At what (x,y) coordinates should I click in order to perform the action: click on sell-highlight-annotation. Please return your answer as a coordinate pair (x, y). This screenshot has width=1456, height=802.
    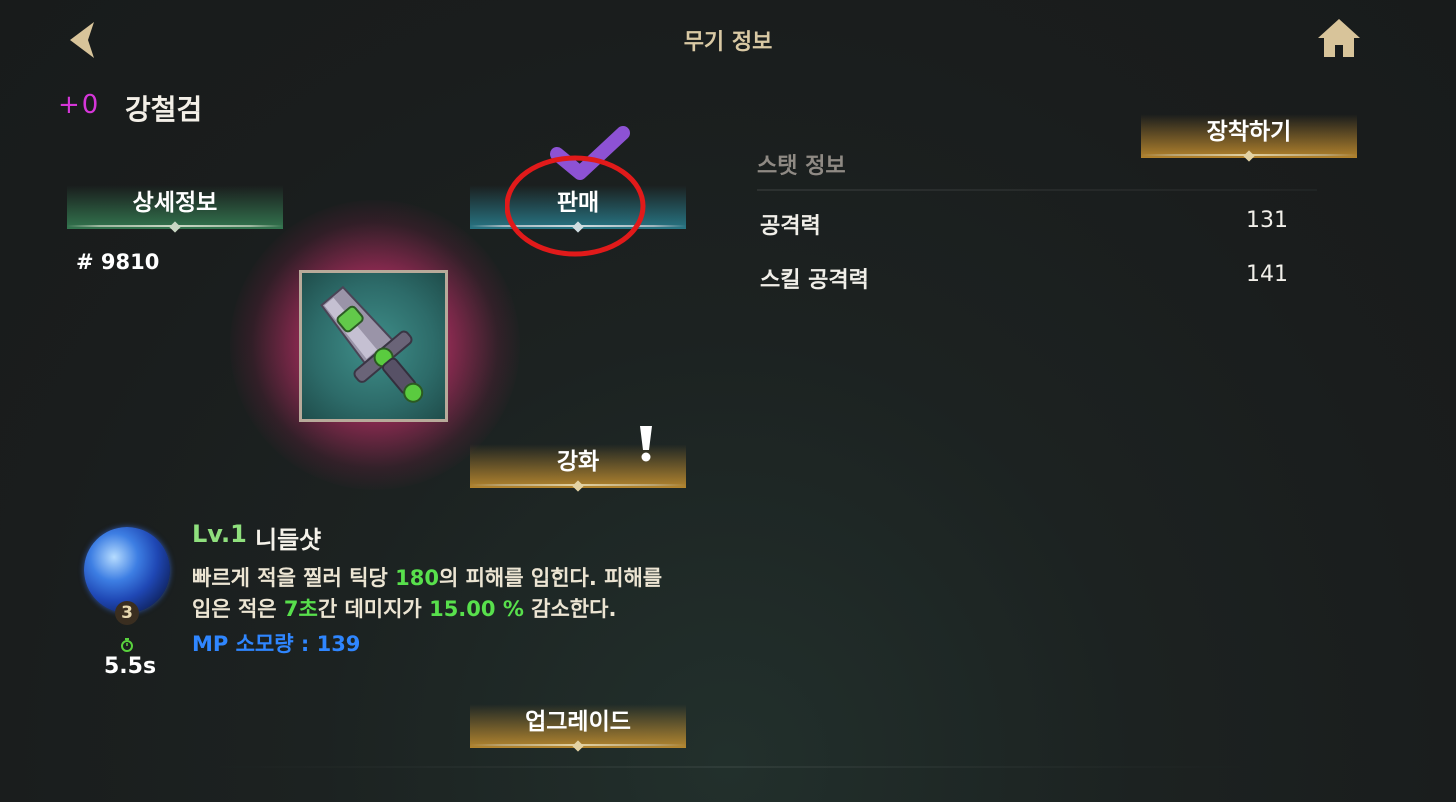
    Looking at the image, I should click on (575, 191).